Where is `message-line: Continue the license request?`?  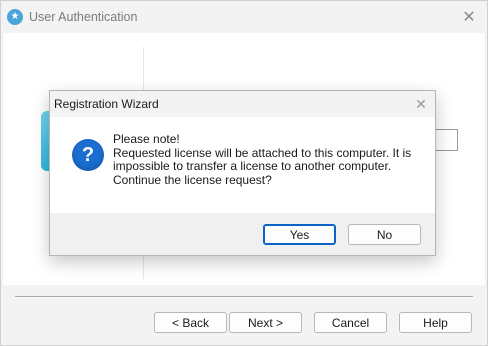
message-line: Continue the license request? is located at coordinates (192, 179).